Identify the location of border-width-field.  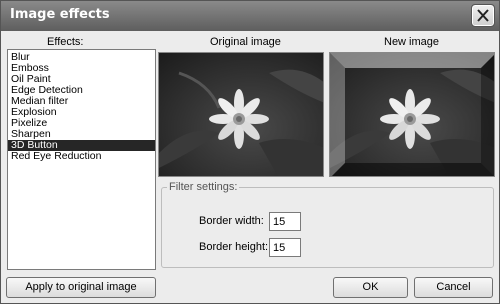
(285, 221).